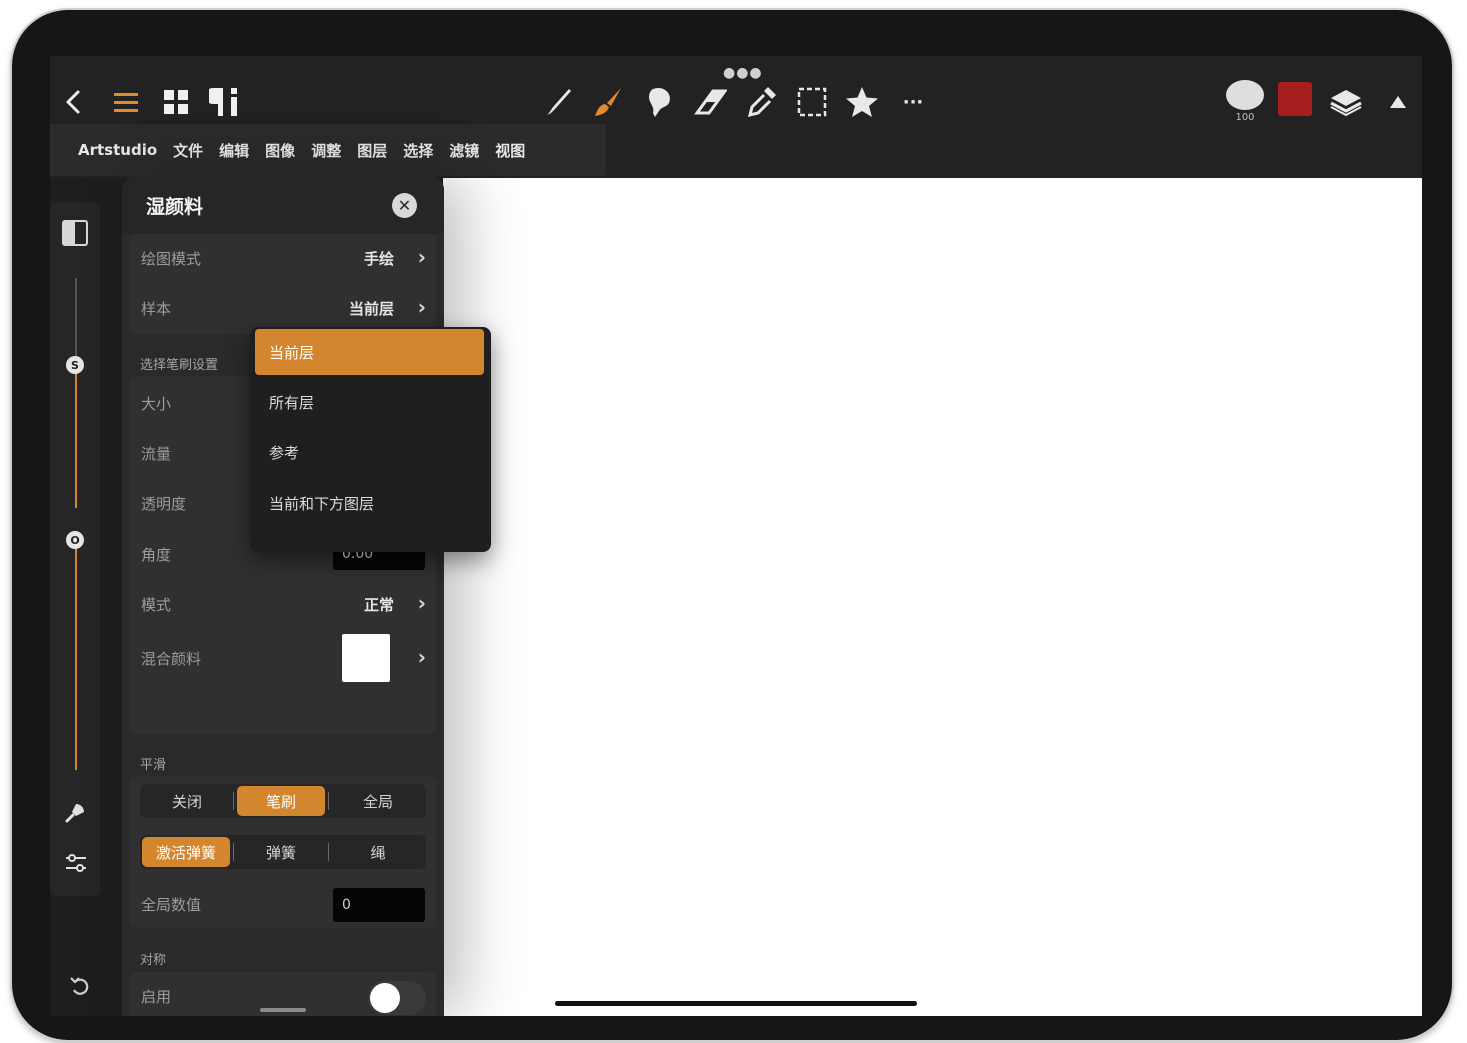 Image resolution: width=1467 pixels, height=1043 pixels. What do you see at coordinates (76, 656) in the screenshot?
I see `opacity-slider-fill` at bounding box center [76, 656].